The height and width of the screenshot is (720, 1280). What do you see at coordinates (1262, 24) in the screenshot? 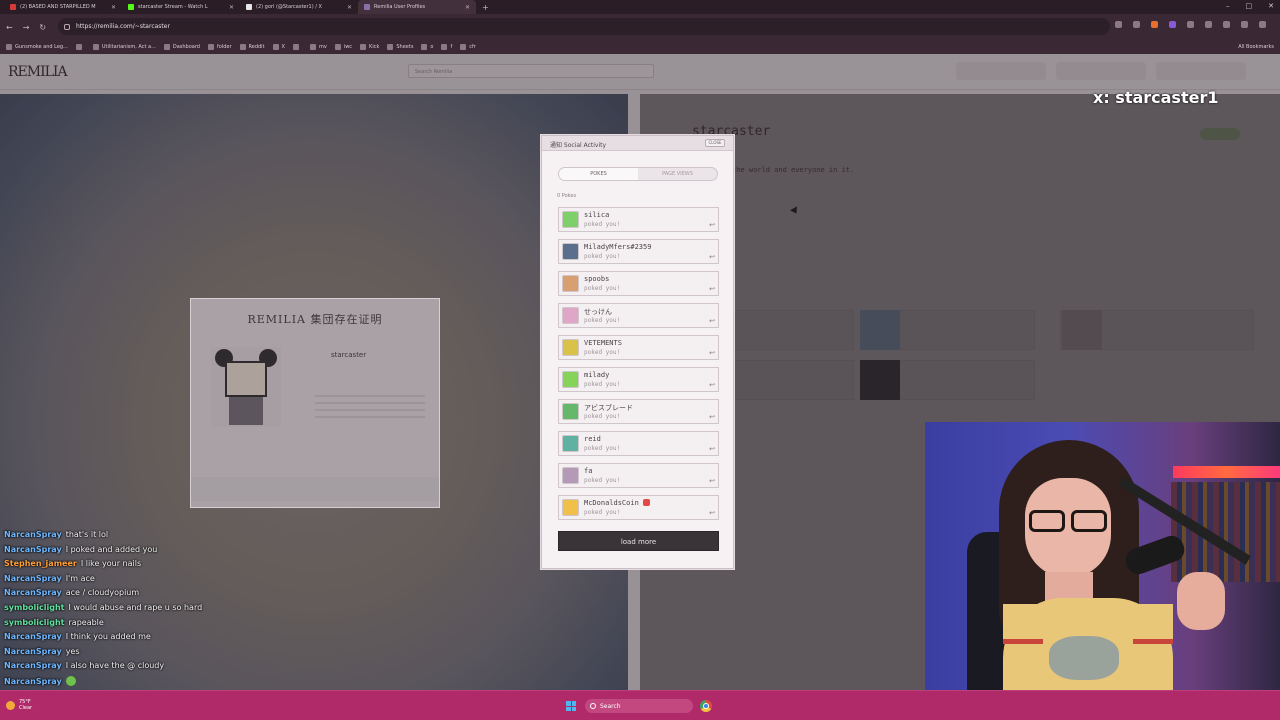
I see `menu-icon` at bounding box center [1262, 24].